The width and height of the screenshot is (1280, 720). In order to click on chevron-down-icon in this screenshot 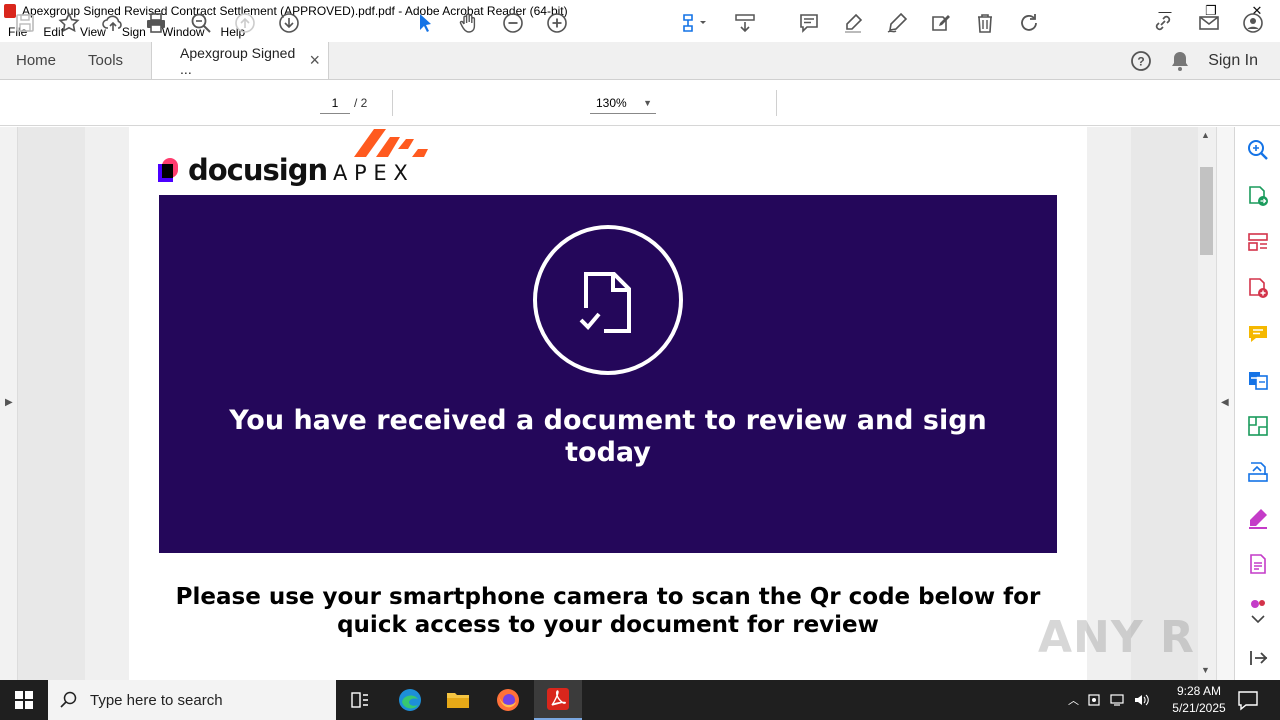, I will do `click(1258, 620)`.